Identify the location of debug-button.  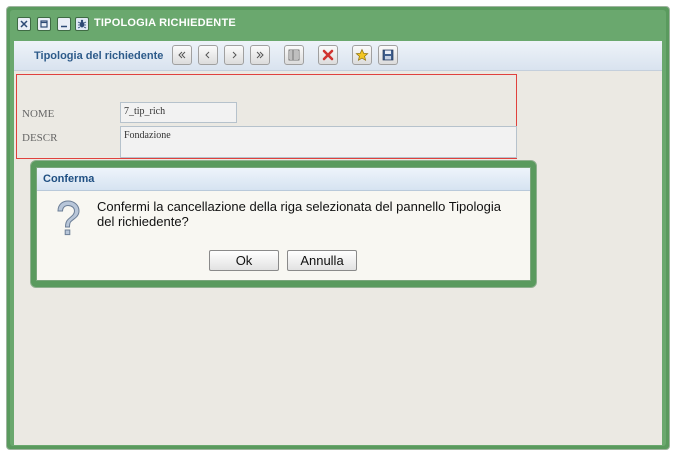
(82, 24).